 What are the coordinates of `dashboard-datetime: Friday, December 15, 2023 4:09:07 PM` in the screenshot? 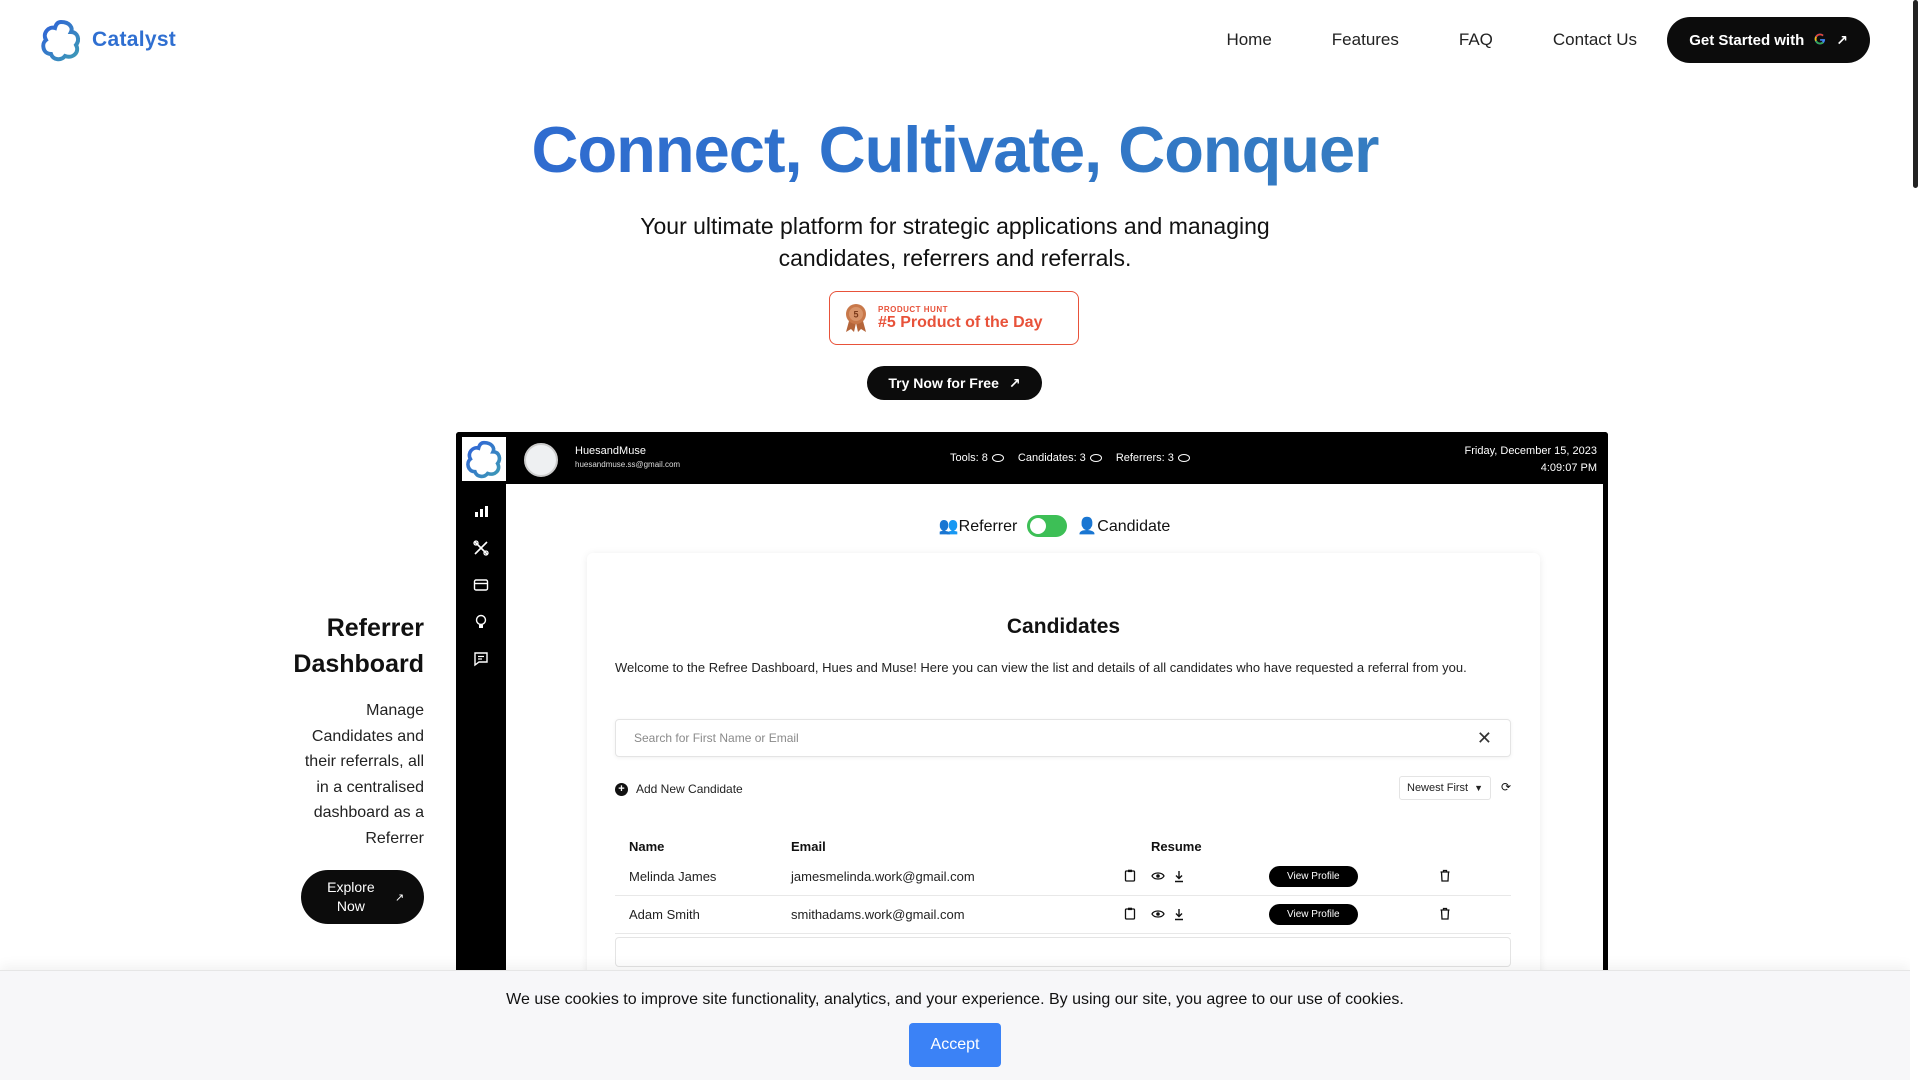 It's located at (1531, 460).